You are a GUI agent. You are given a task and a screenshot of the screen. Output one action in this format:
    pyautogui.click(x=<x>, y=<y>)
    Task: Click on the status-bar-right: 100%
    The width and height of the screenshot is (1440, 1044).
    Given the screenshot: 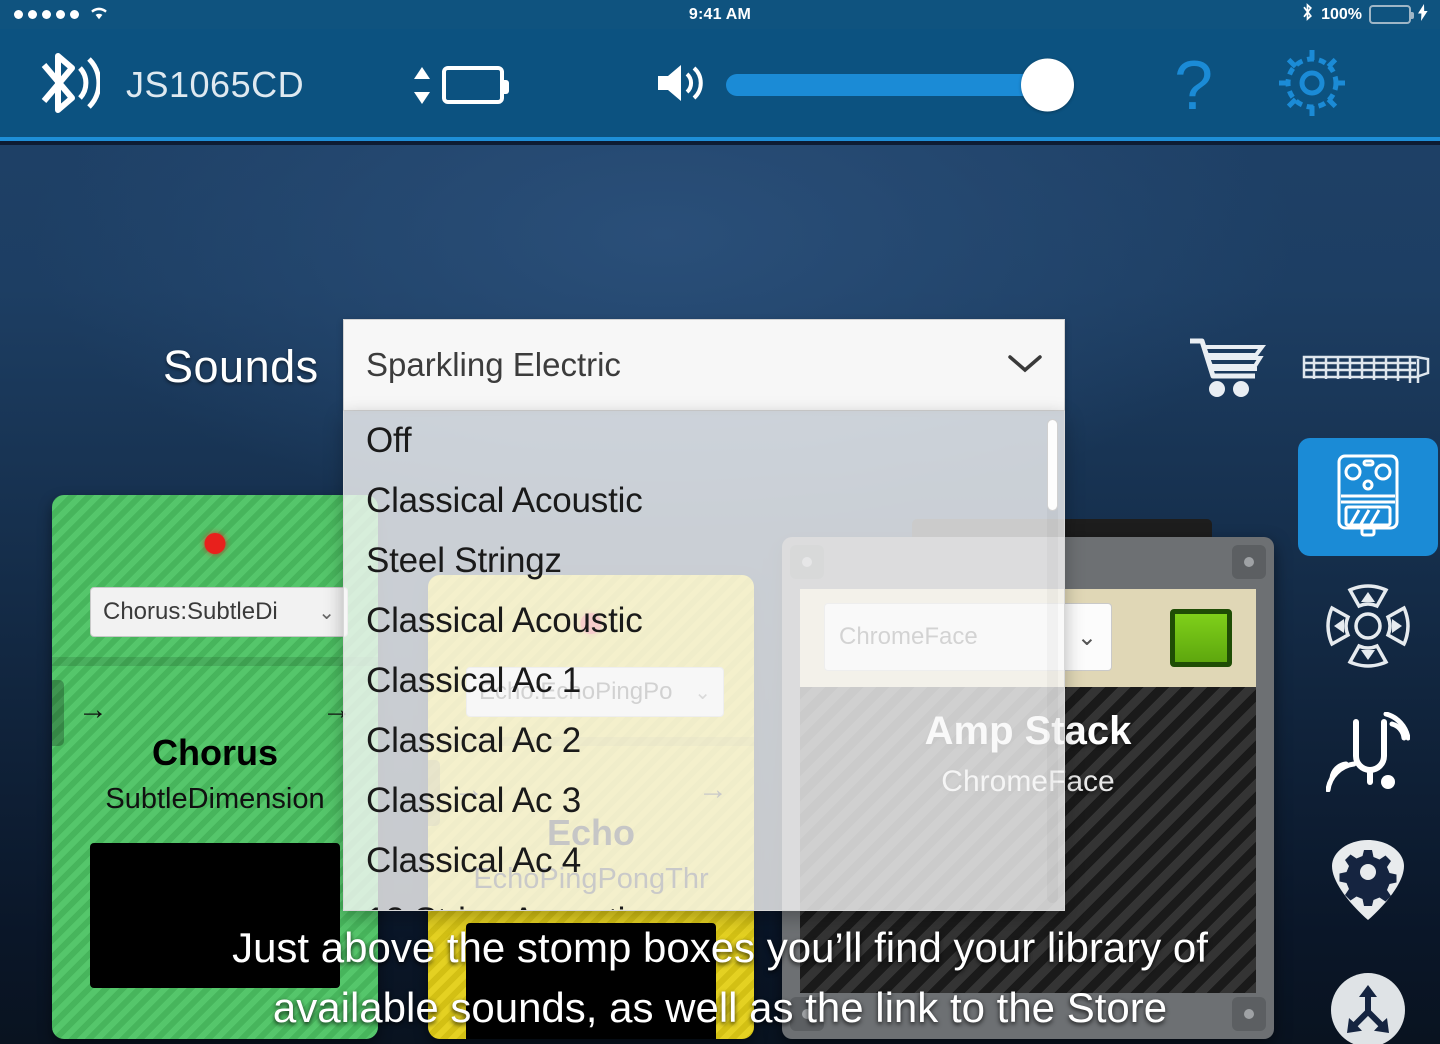 What is the action you would take?
    pyautogui.click(x=1370, y=14)
    